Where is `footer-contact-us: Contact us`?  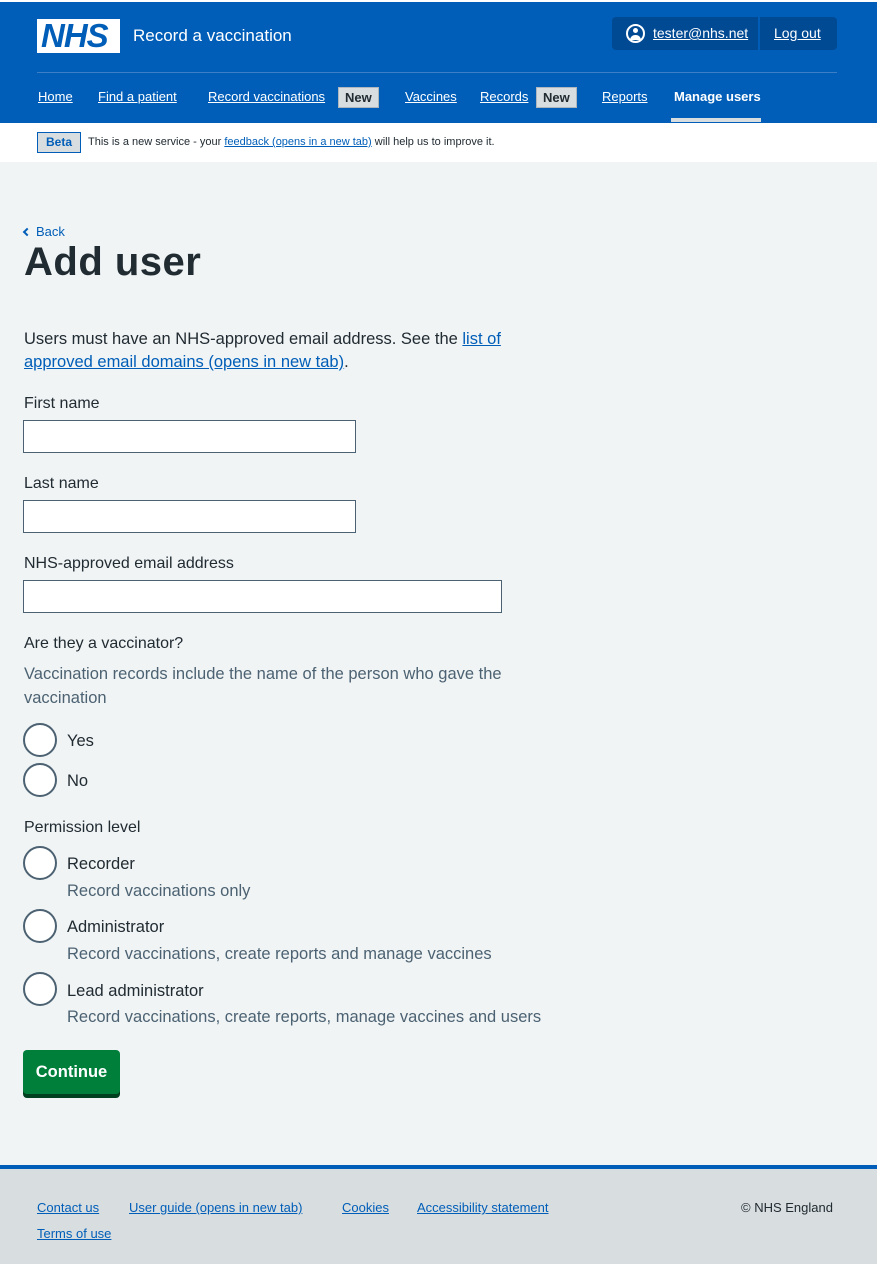 footer-contact-us: Contact us is located at coordinates (68, 1207).